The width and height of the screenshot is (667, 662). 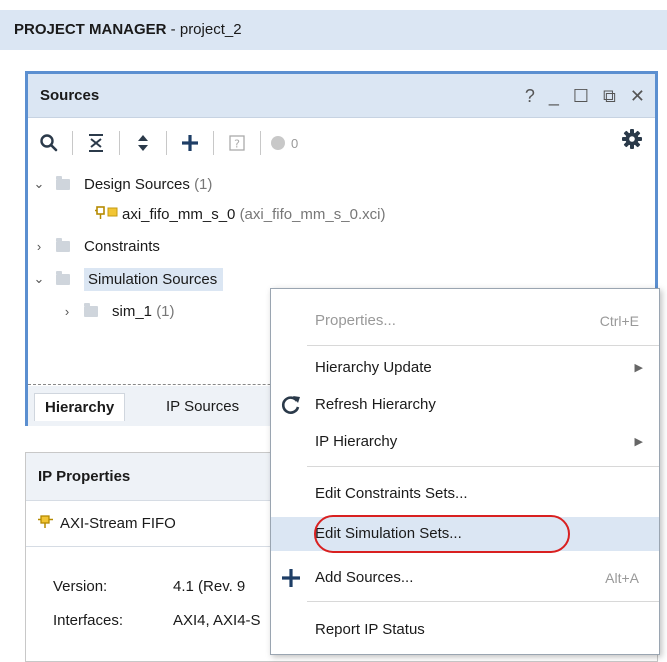 What do you see at coordinates (442, 534) in the screenshot?
I see `highlight-ellipse` at bounding box center [442, 534].